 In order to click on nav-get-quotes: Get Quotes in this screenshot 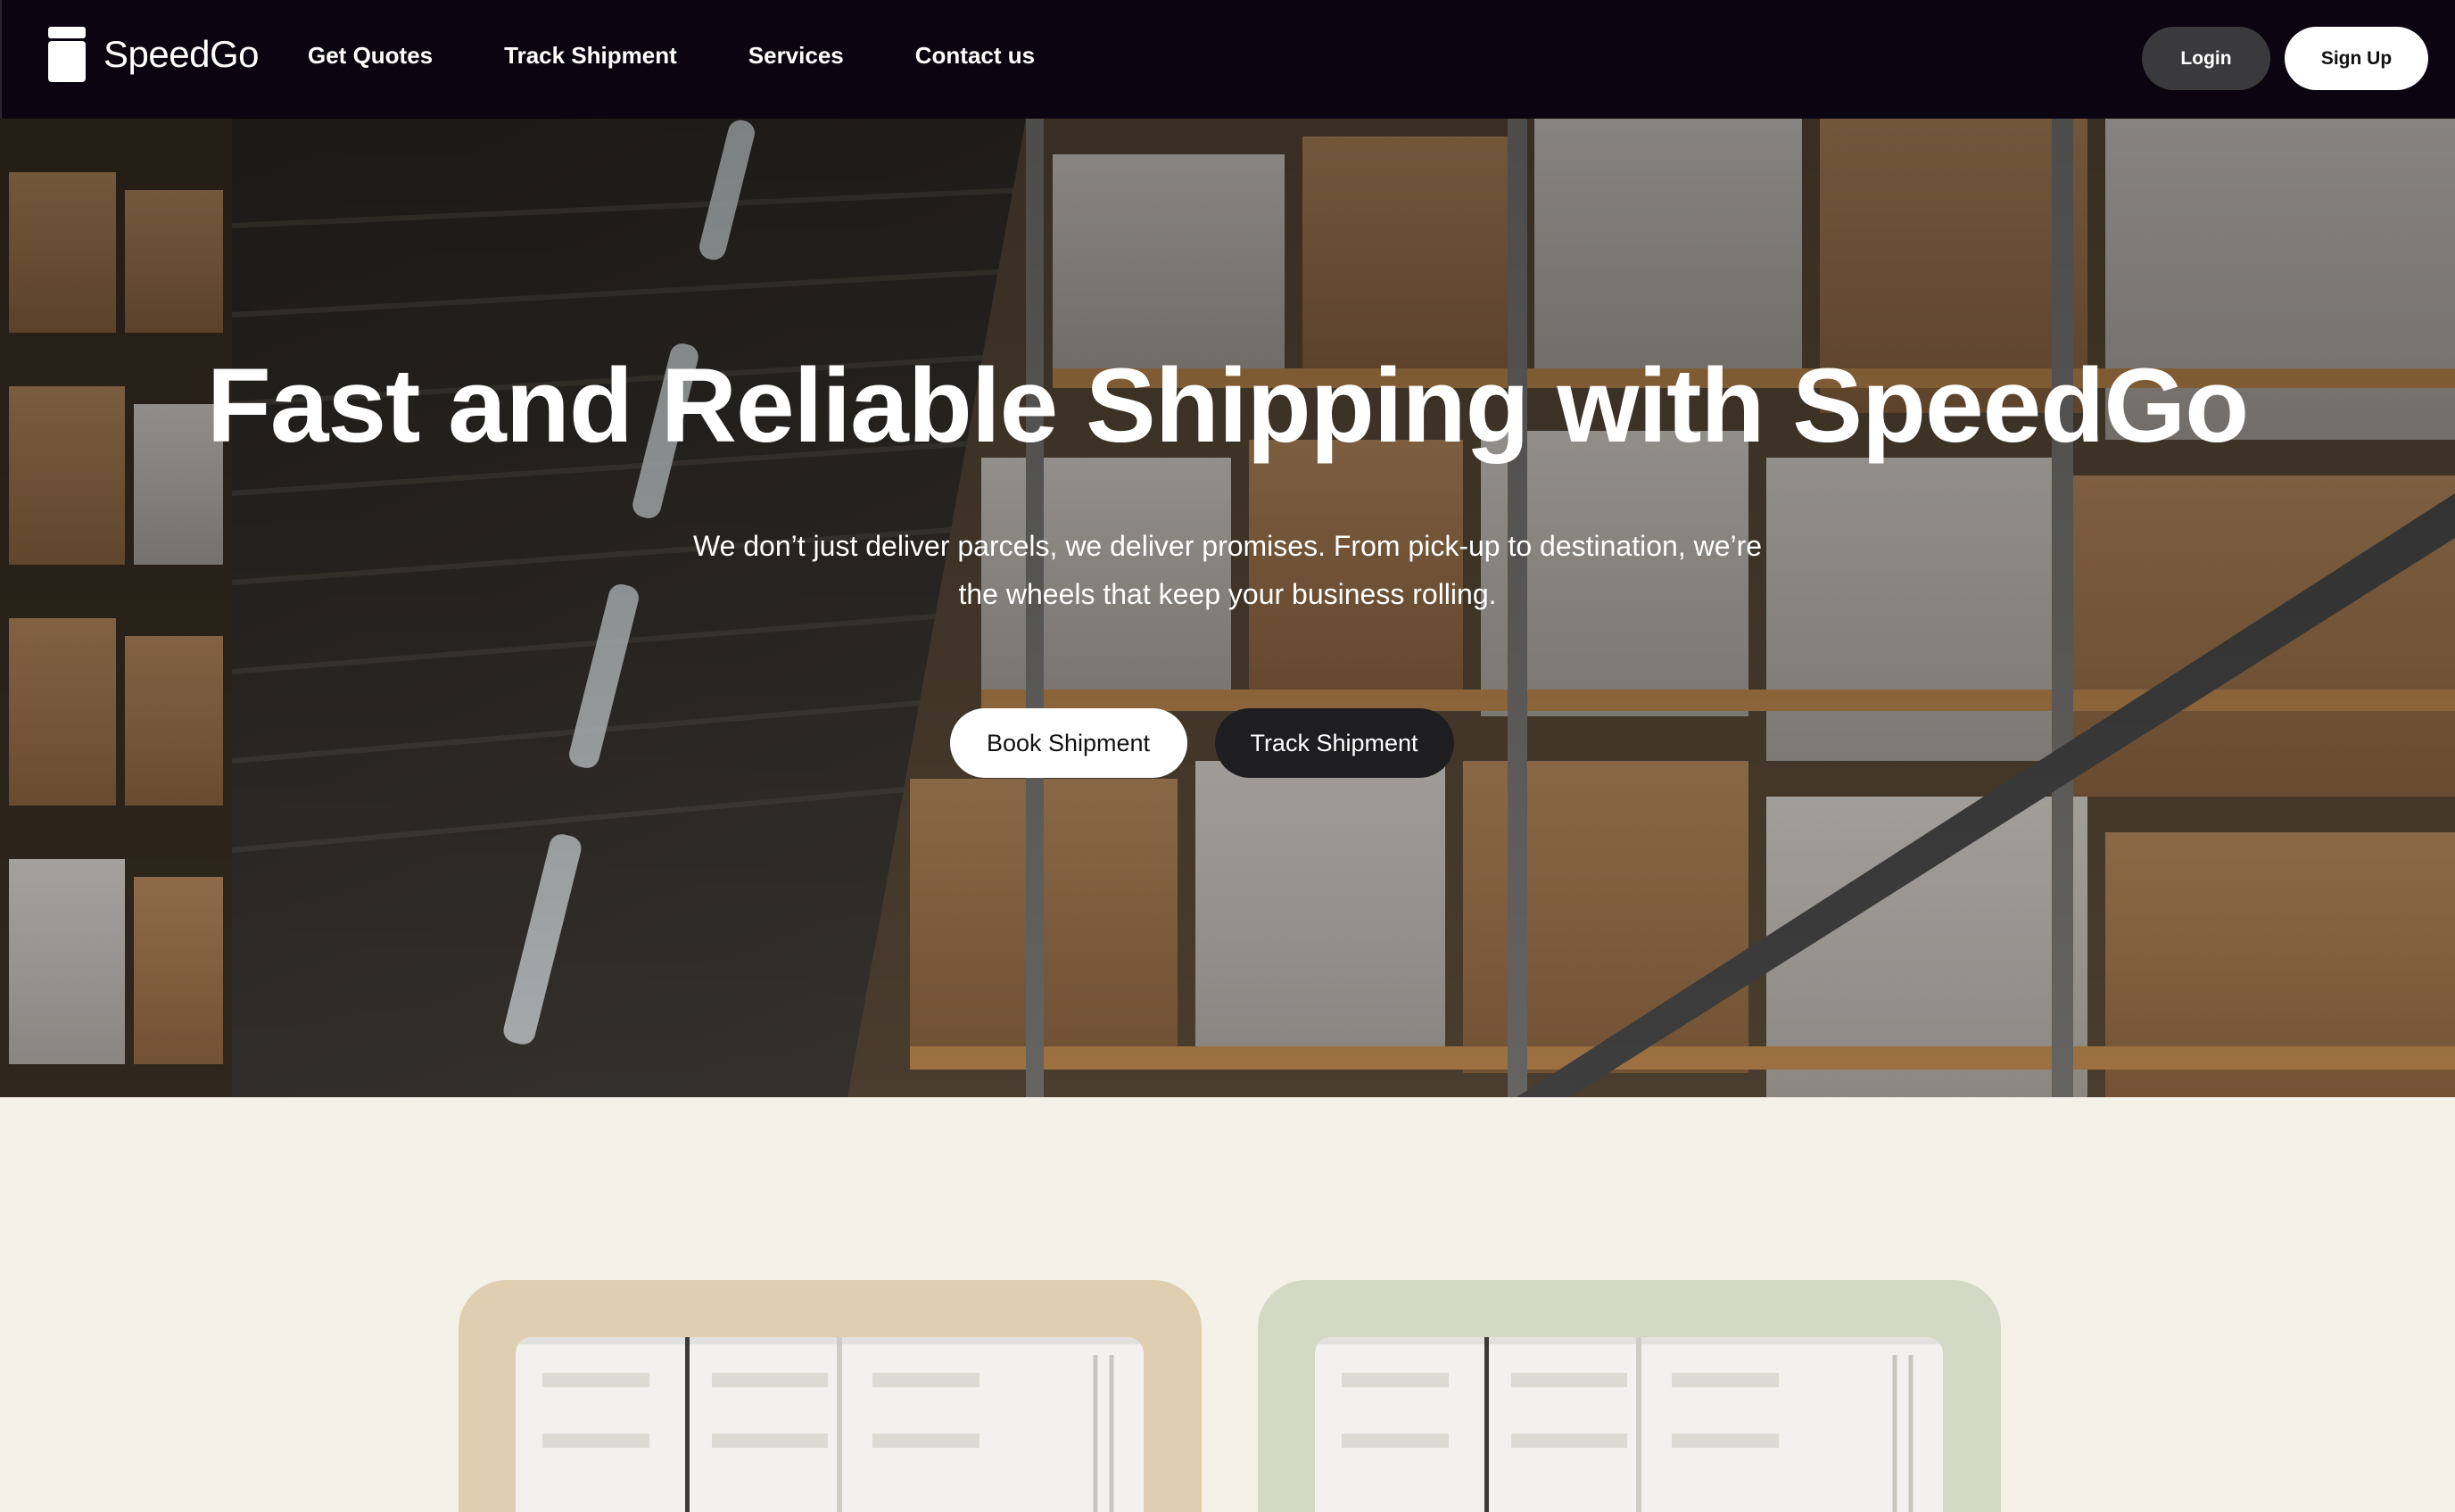, I will do `click(370, 56)`.